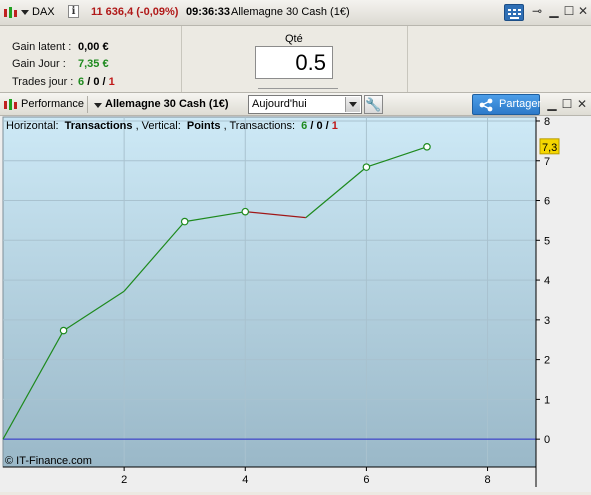 This screenshot has width=591, height=495. Describe the element at coordinates (48, 461) in the screenshot. I see `watermark: © IT-Finance.com` at that location.